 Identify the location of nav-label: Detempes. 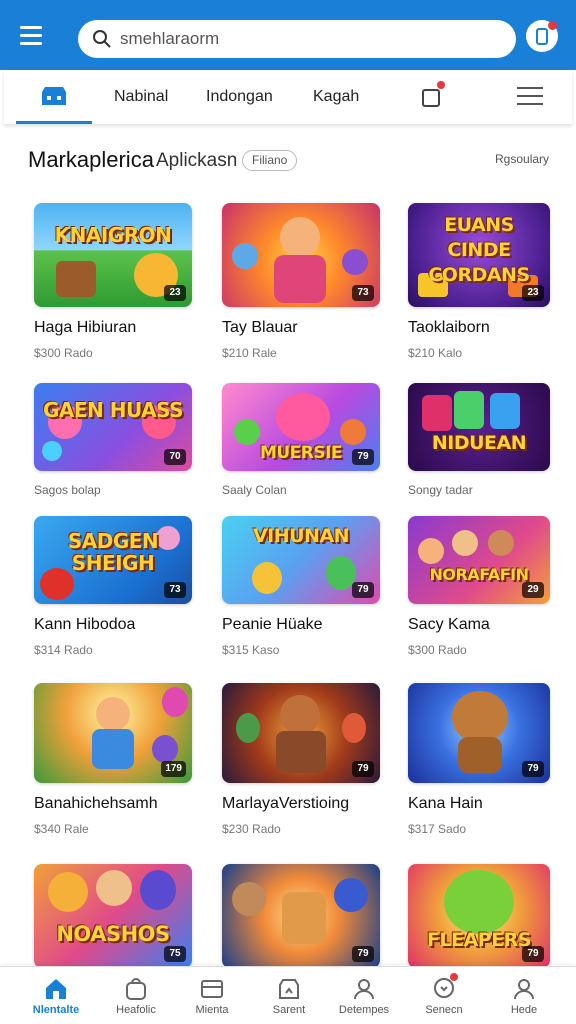
(364, 1010).